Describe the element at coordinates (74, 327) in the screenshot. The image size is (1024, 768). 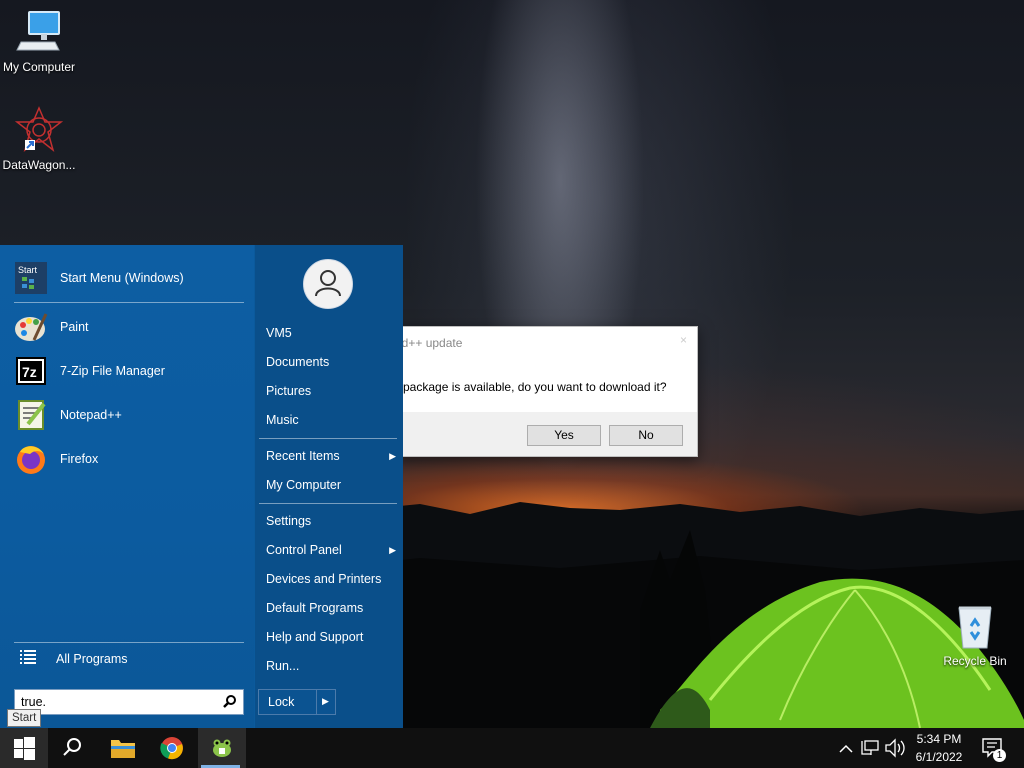
I see `program-label: Paint` at that location.